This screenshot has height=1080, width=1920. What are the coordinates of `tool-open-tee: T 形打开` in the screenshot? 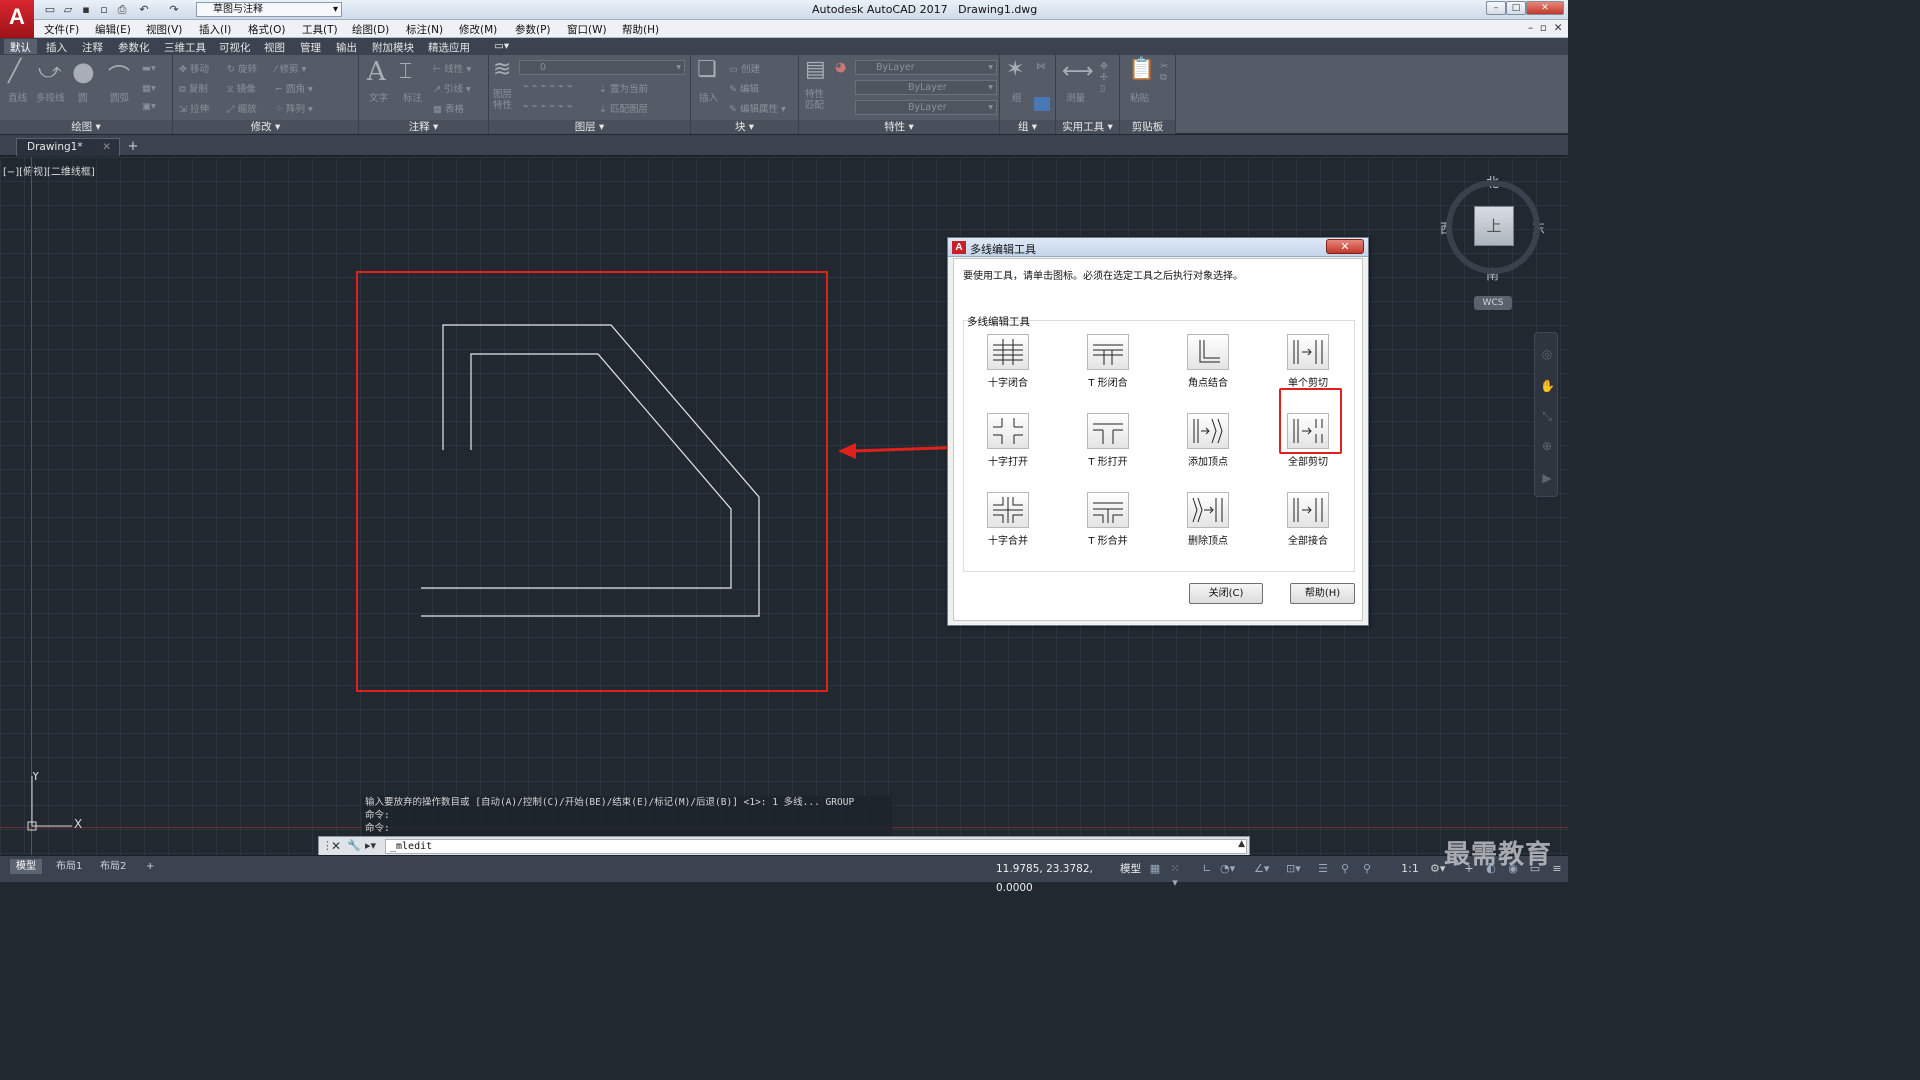 It's located at (1108, 445).